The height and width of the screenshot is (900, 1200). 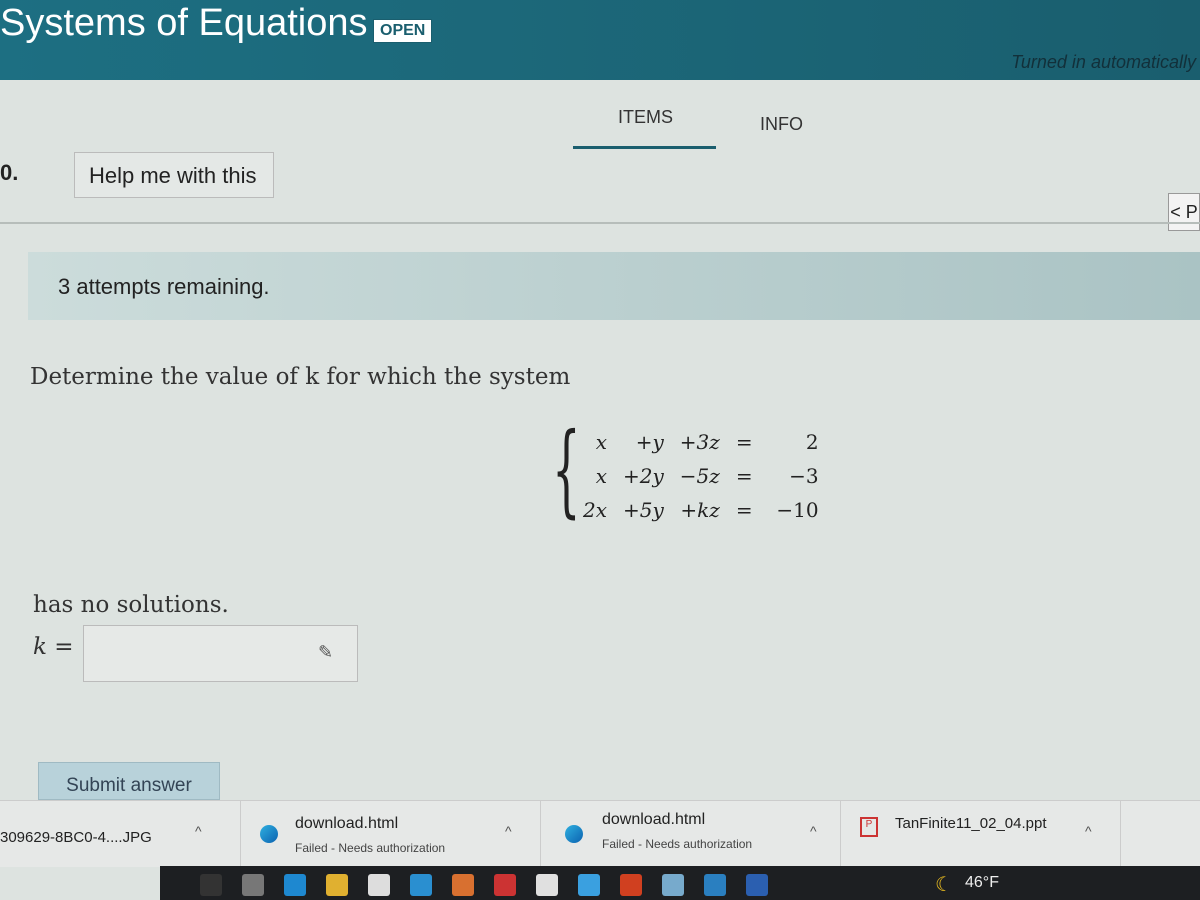 I want to click on equation-term: −10, so click(x=797, y=510).